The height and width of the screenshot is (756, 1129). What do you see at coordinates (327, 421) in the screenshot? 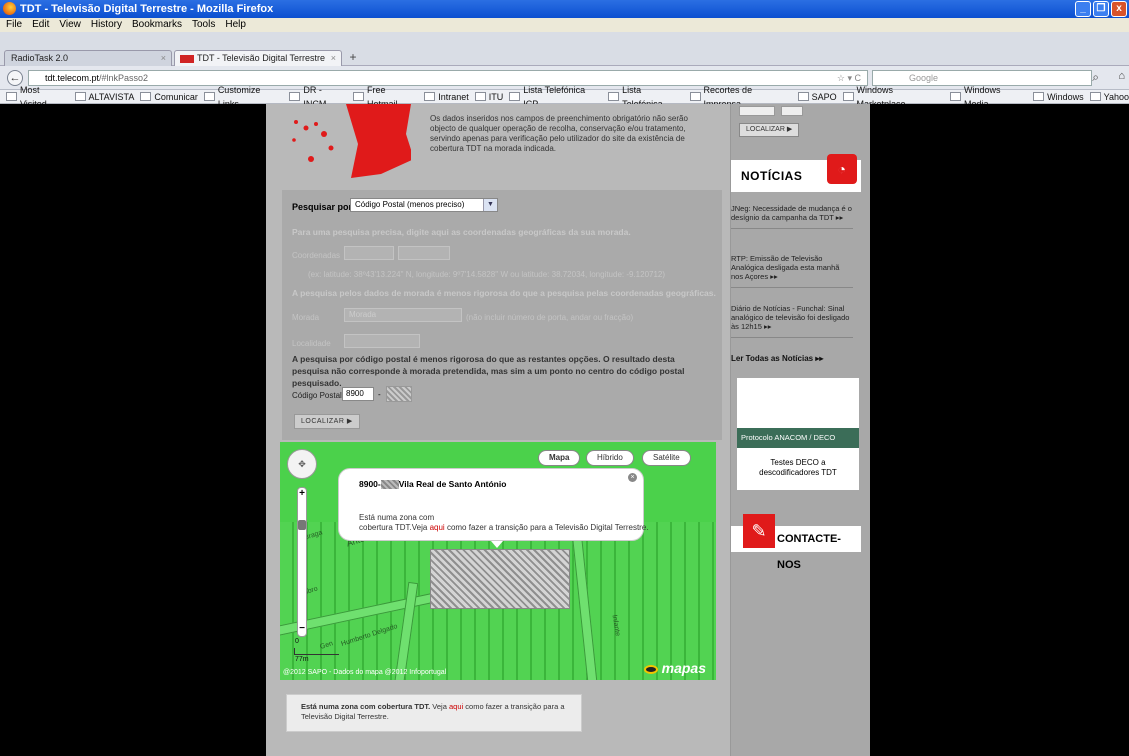
I see `locate-button: LOCALIZAR ▶` at bounding box center [327, 421].